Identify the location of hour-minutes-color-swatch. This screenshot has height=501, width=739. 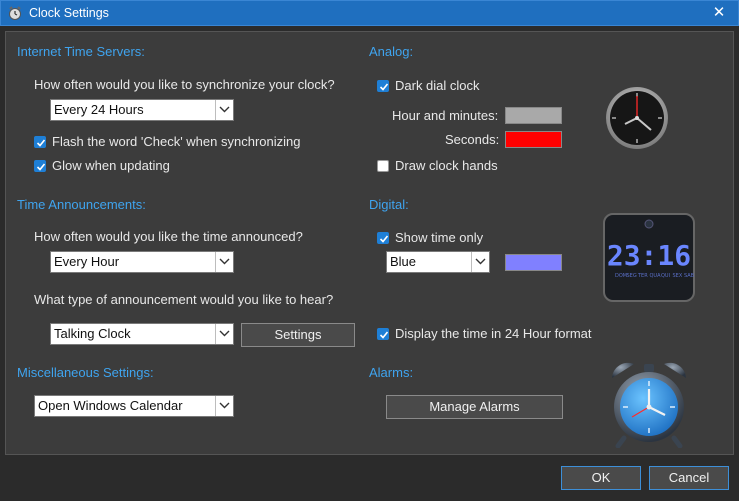
(533, 115).